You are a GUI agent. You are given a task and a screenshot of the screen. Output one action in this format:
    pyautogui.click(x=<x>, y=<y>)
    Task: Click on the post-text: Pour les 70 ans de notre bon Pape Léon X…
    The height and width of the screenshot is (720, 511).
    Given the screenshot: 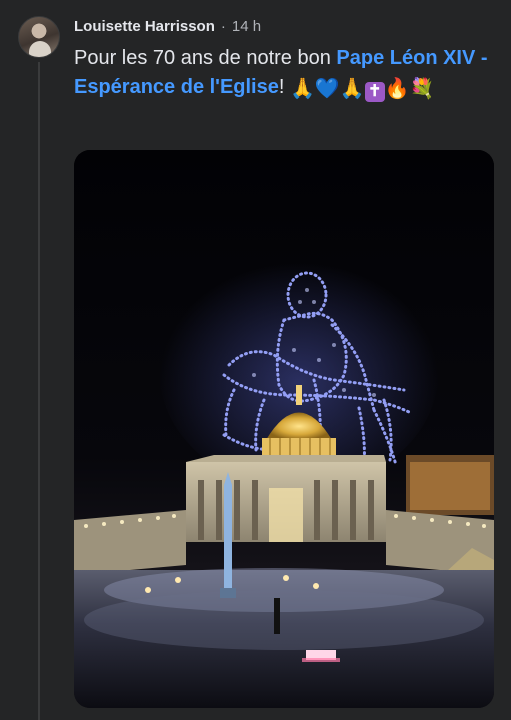 What is the action you would take?
    pyautogui.click(x=284, y=73)
    